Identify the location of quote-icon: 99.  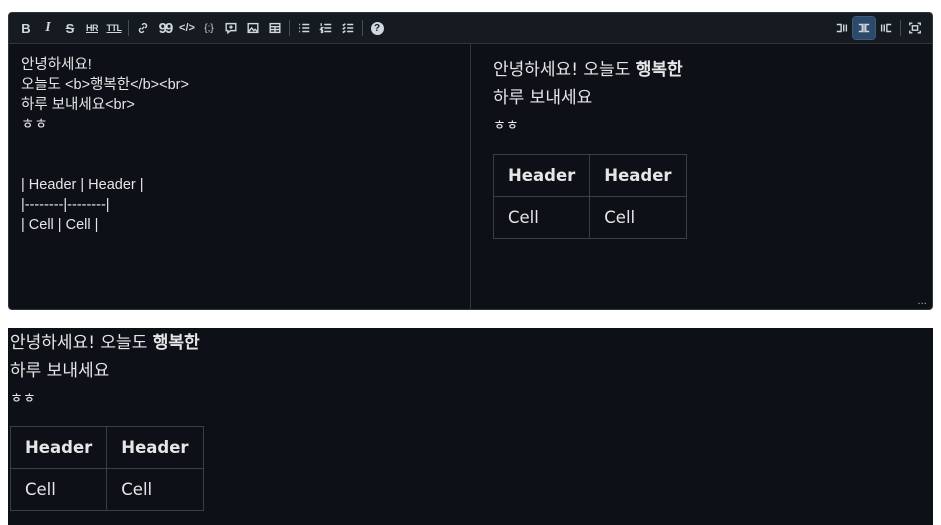
(166, 28).